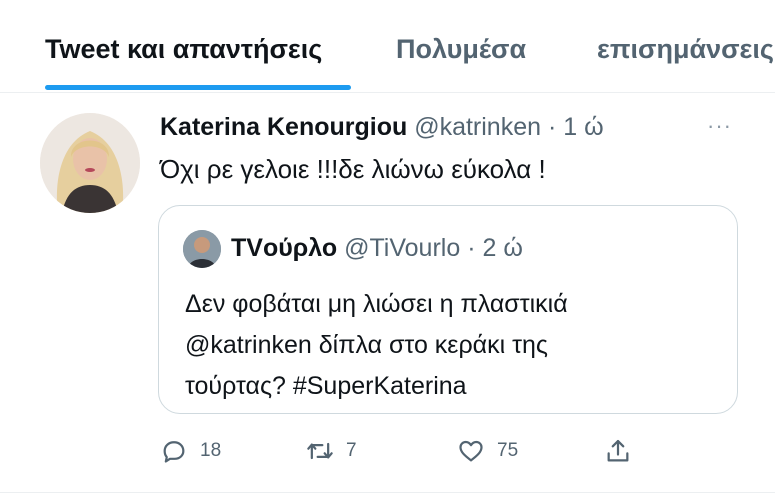  Describe the element at coordinates (508, 450) in the screenshot. I see `like-count: 75` at that location.